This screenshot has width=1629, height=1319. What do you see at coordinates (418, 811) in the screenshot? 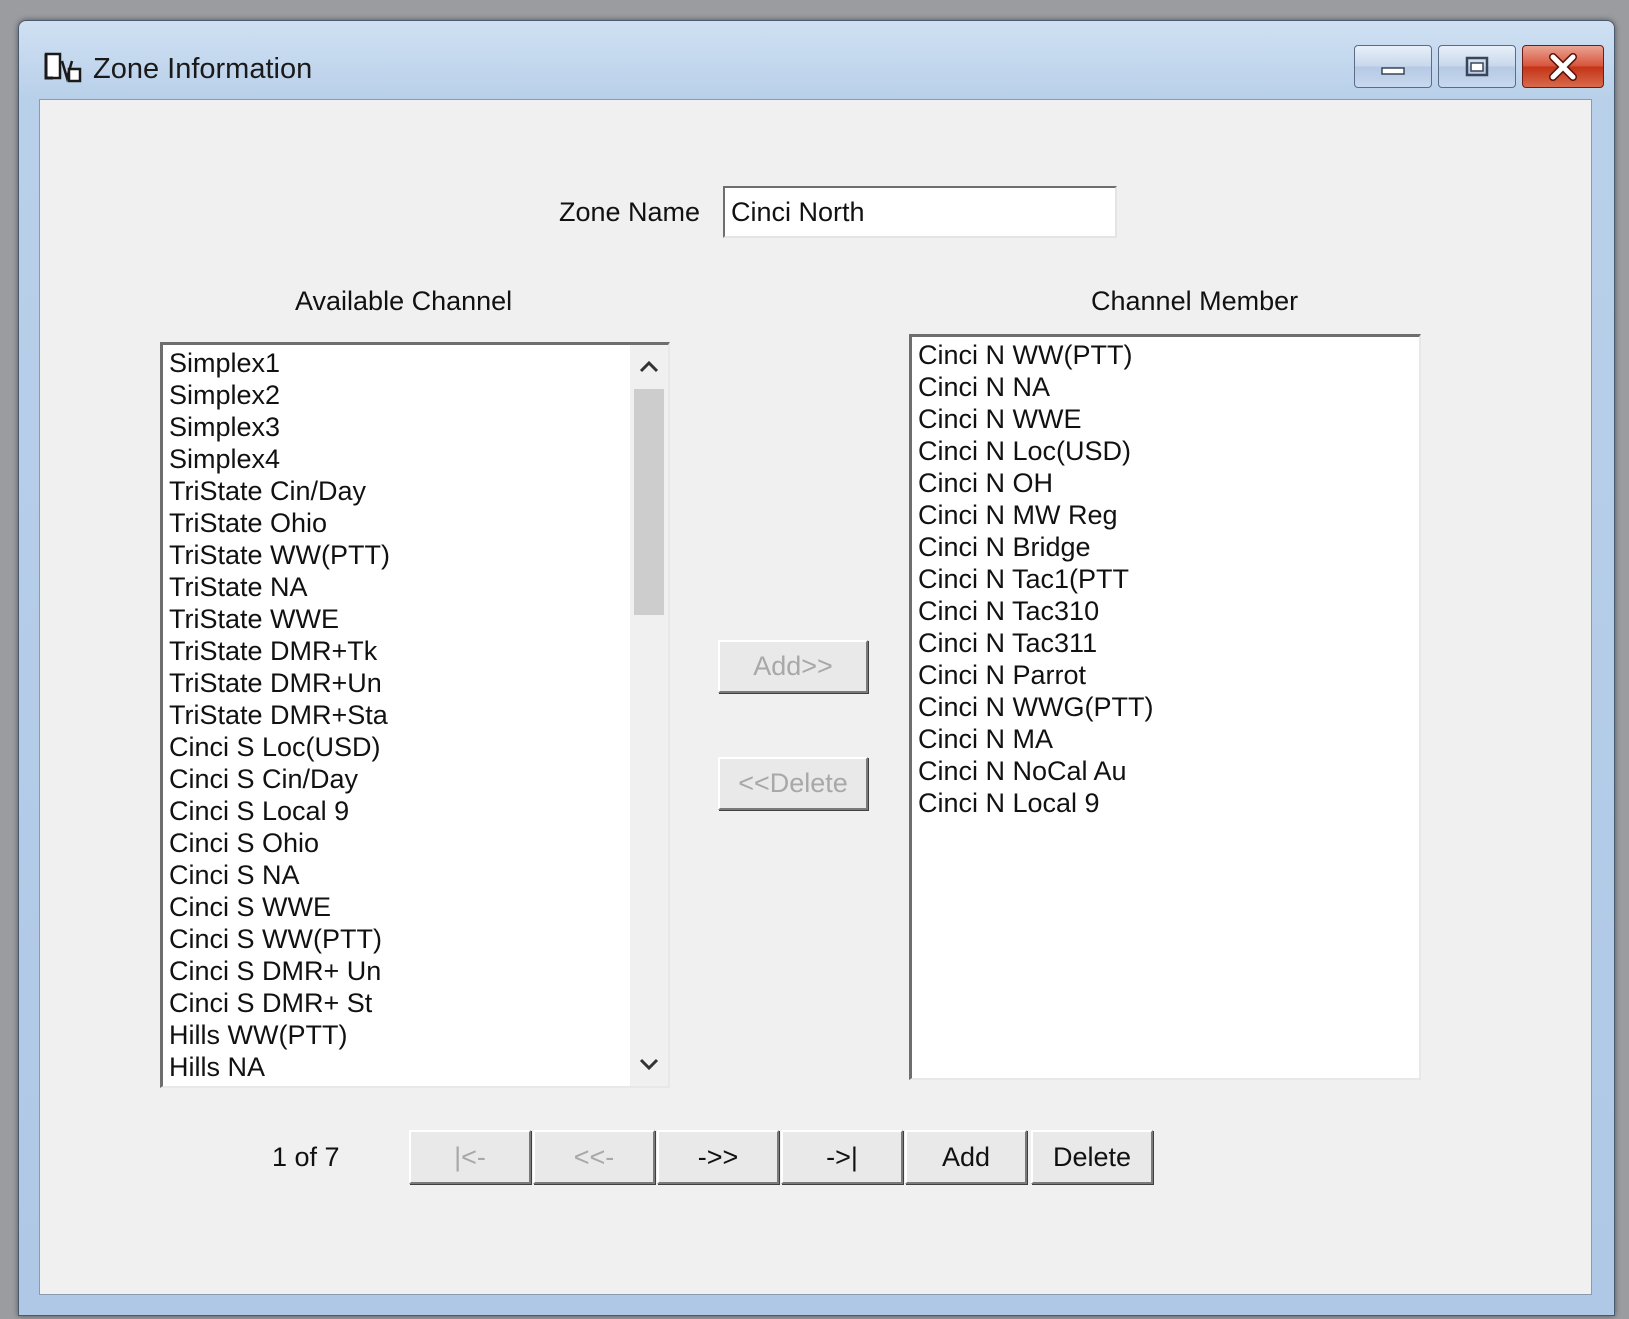
I see `available-channel-item: Cinci S Local 9` at bounding box center [418, 811].